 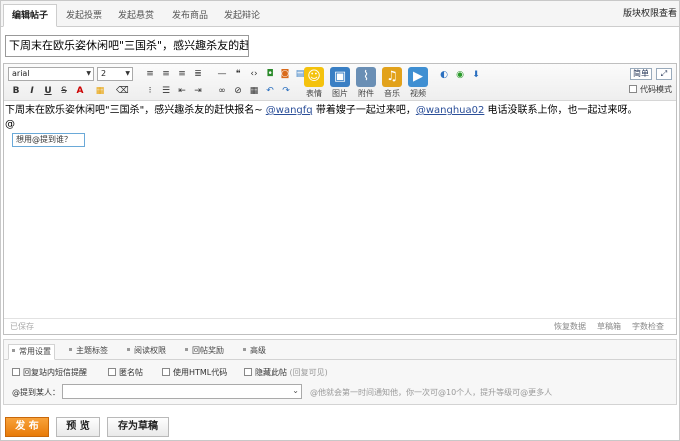 What do you see at coordinates (664, 74) in the screenshot?
I see `fullscreen-icon: ⤢` at bounding box center [664, 74].